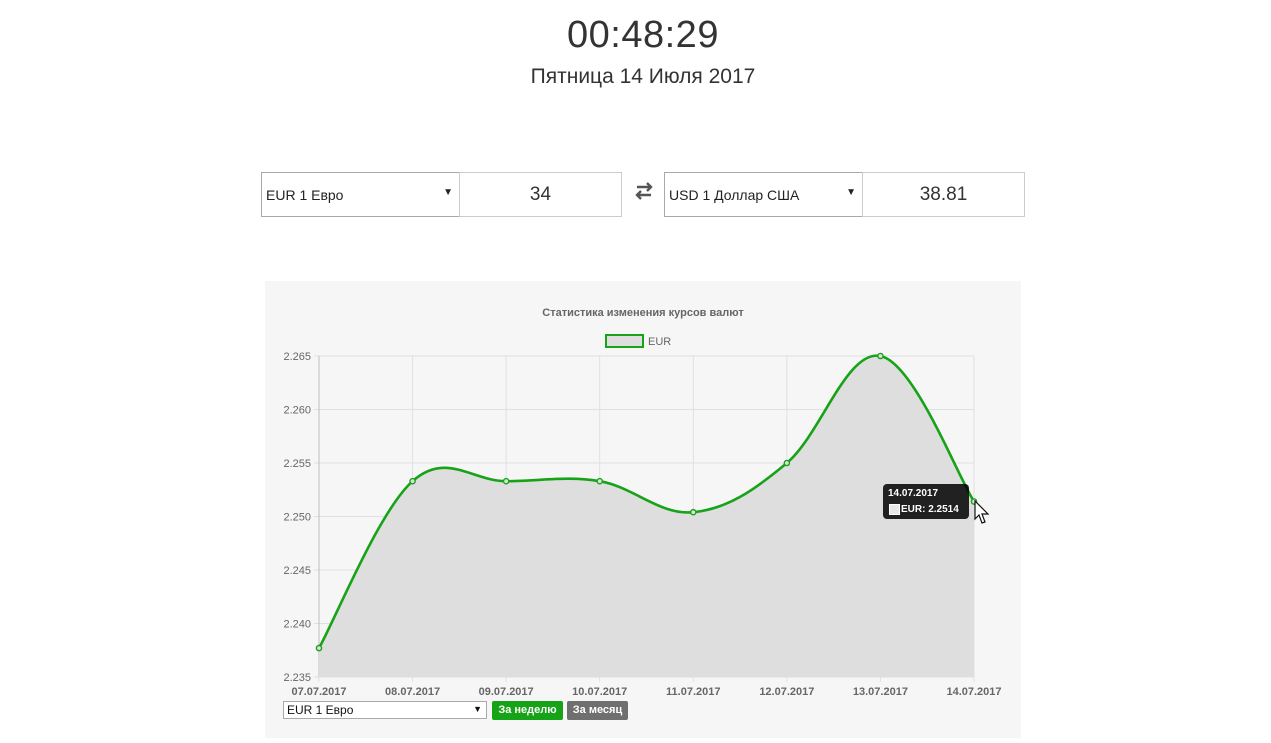 Image resolution: width=1271 pixels, height=743 pixels. Describe the element at coordinates (527, 710) in the screenshot. I see `week-button: За неделю` at that location.